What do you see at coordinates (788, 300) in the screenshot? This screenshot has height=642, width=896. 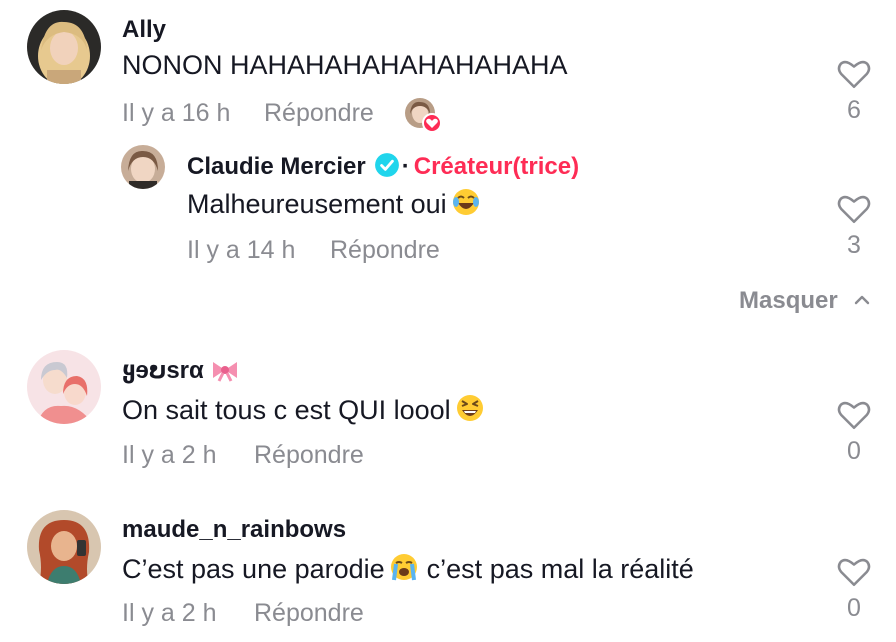 I see `hide-replies-label: Masquer` at bounding box center [788, 300].